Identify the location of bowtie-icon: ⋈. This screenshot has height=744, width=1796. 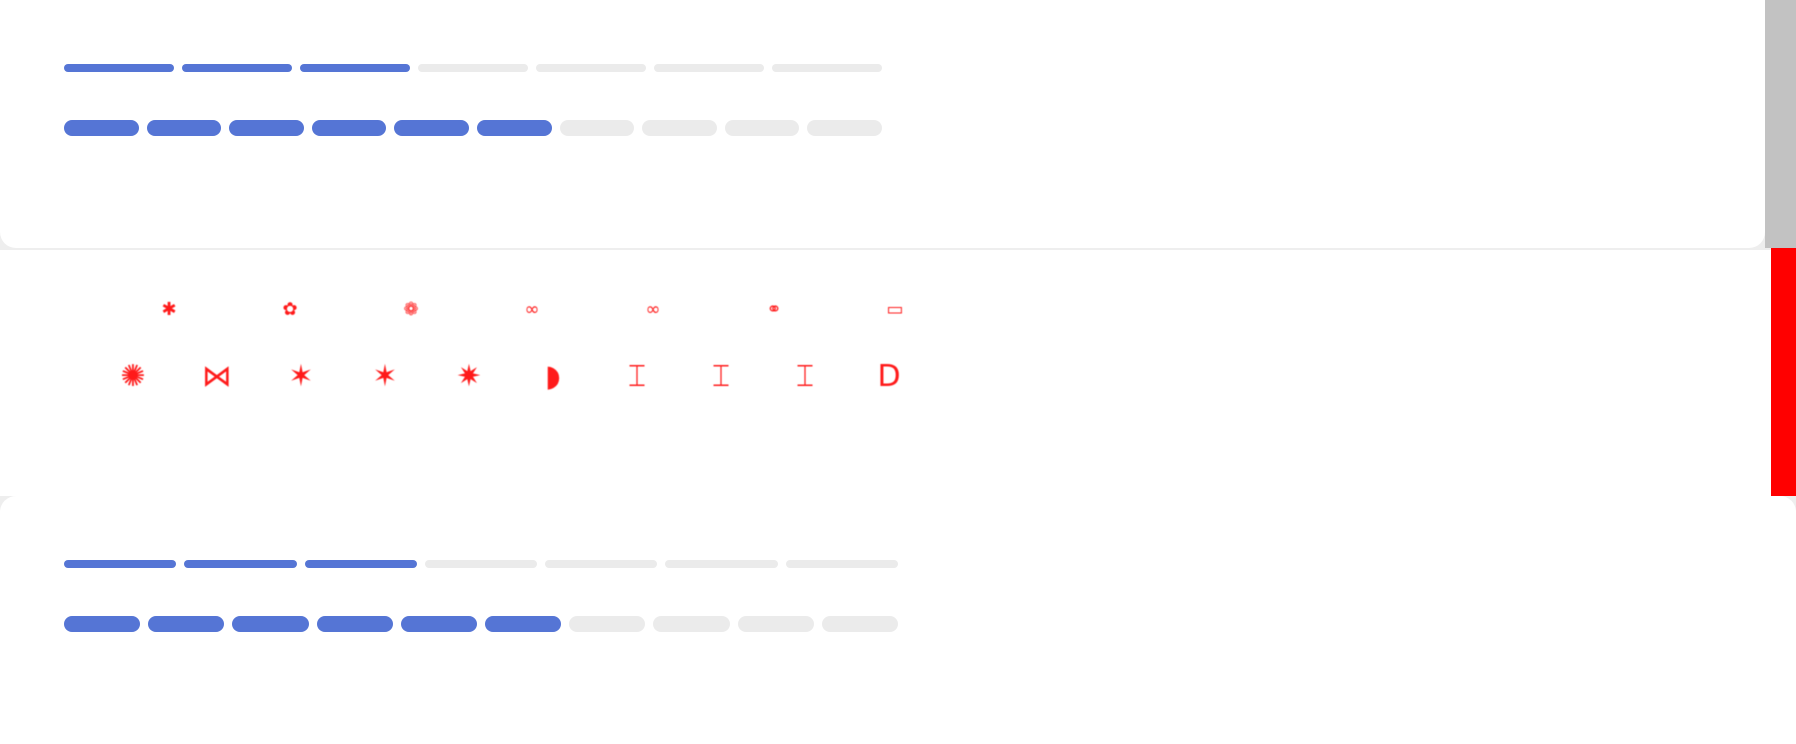
(217, 376).